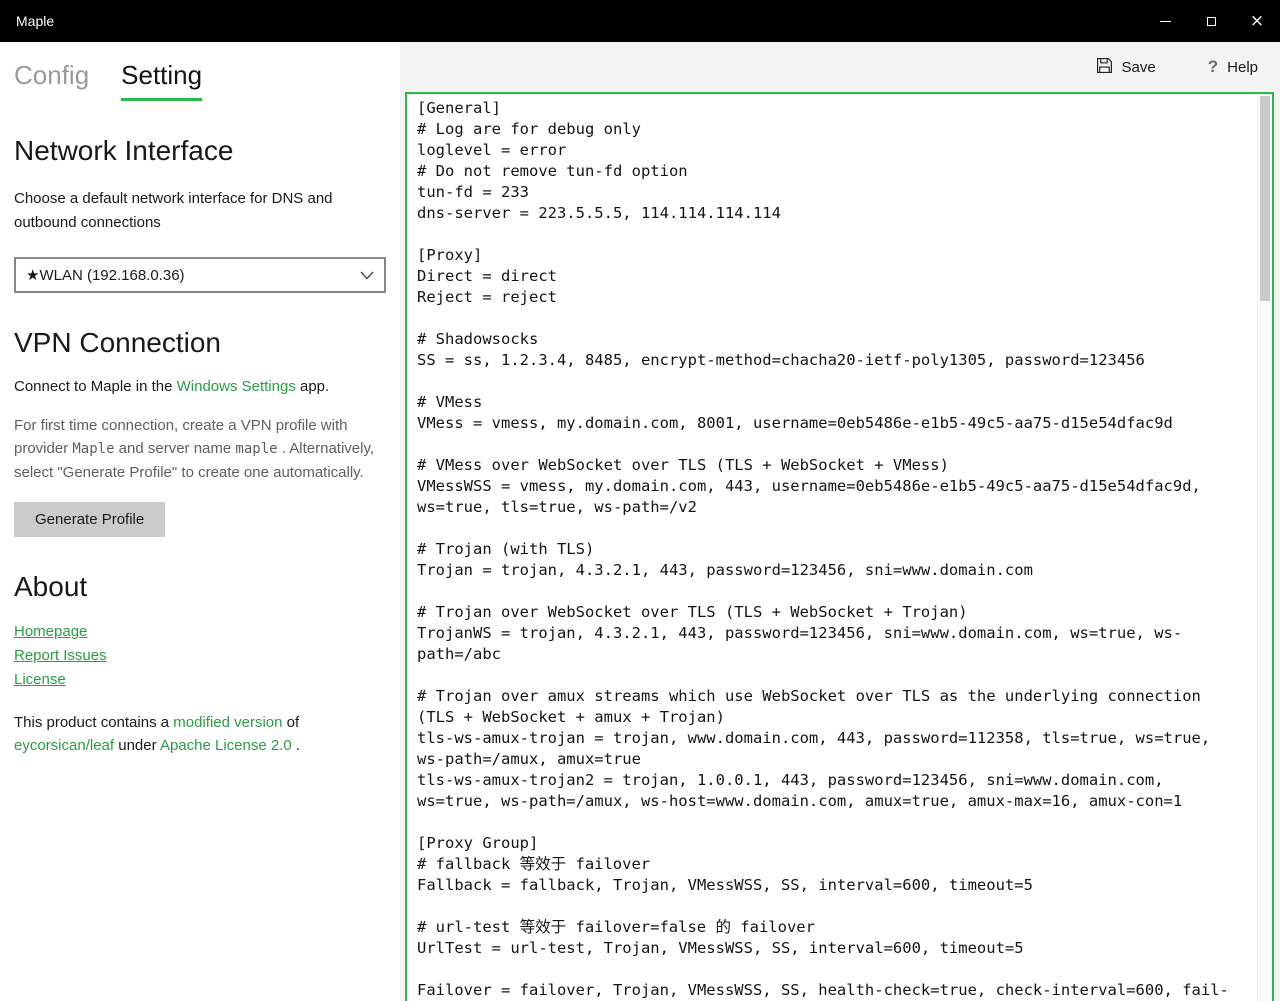 This screenshot has width=1280, height=1001. What do you see at coordinates (200, 275) in the screenshot?
I see `network-interface-dropdown: ★WLAN (192.168.0.36)` at bounding box center [200, 275].